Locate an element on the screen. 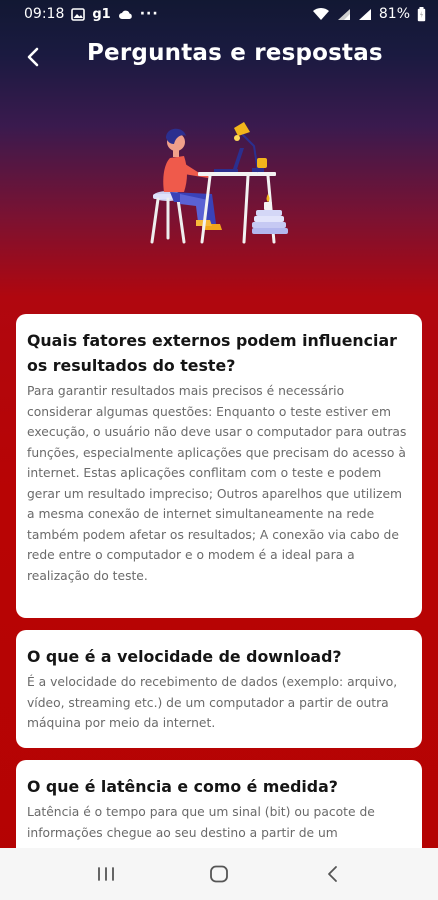 This screenshot has width=438, height=900. chevron-left-icon is located at coordinates (33, 57).